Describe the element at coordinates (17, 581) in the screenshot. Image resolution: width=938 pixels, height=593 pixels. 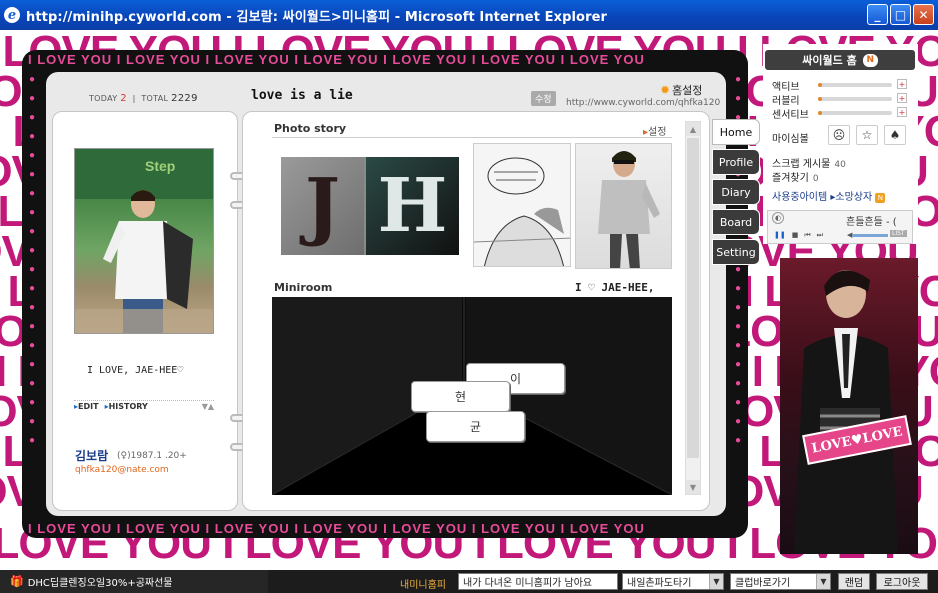
I see `gift-icon: 🎁` at that location.